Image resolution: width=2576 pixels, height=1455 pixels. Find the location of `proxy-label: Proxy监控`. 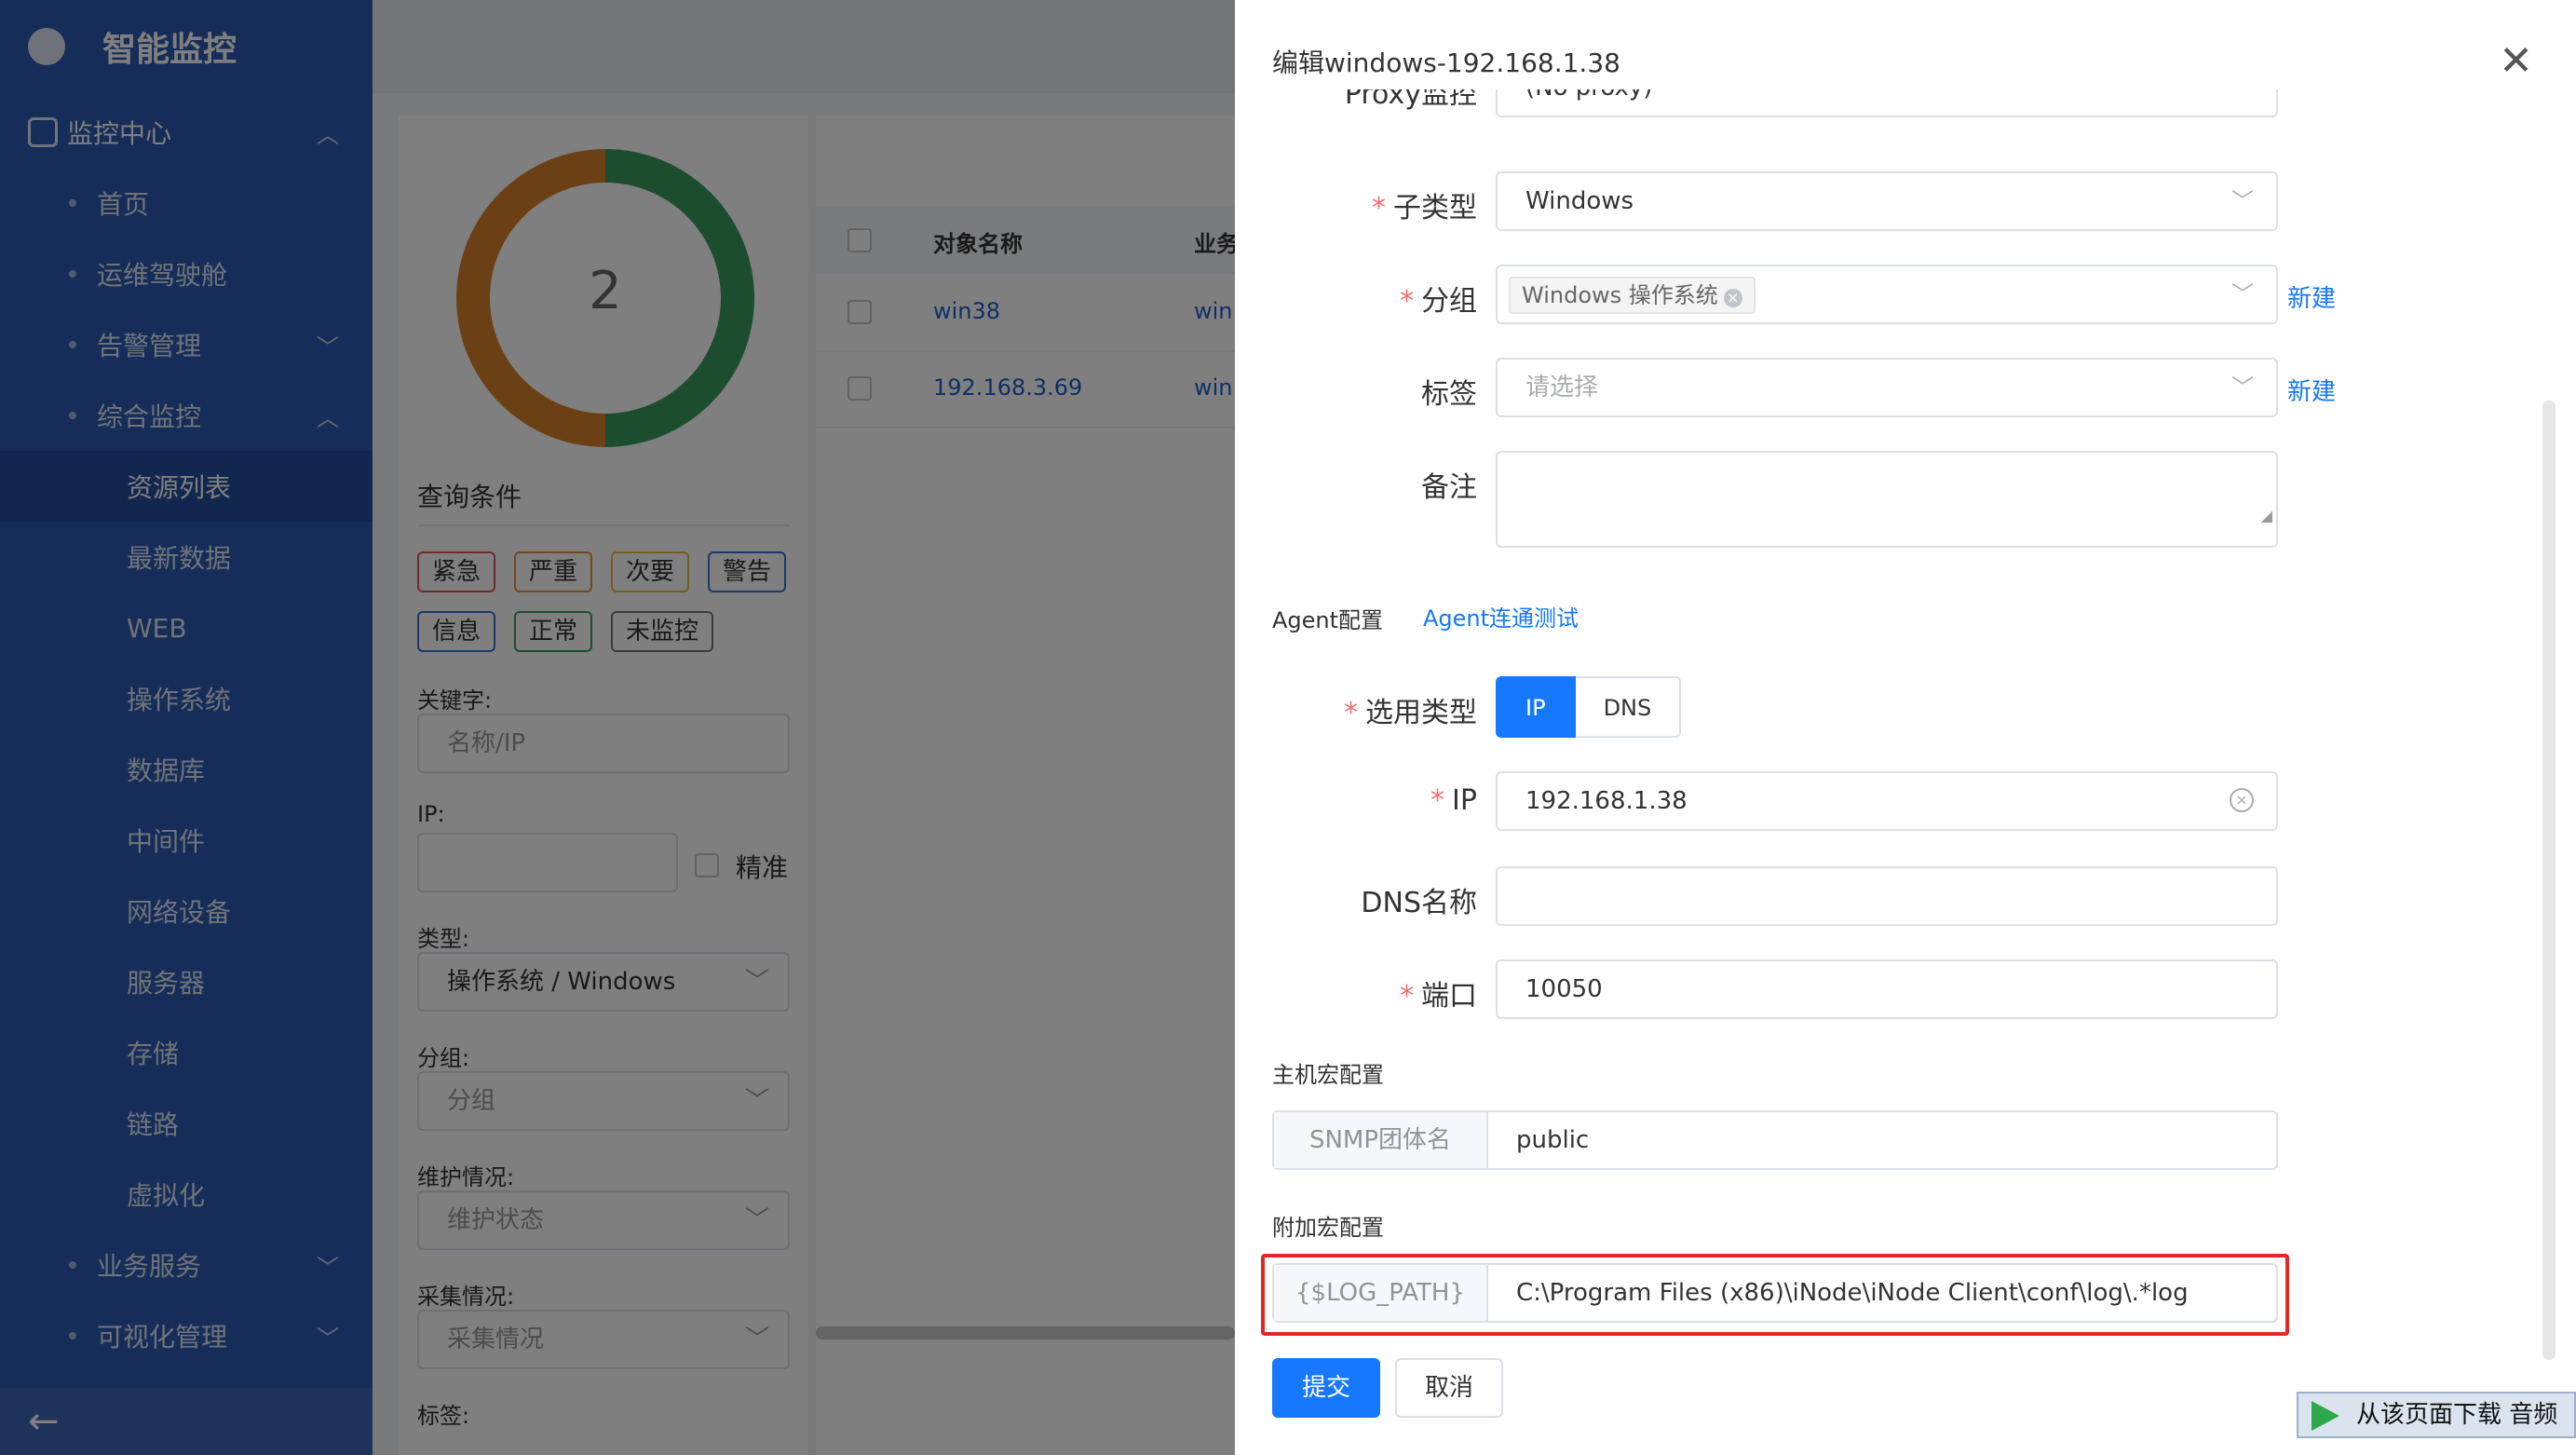

proxy-label: Proxy监控 is located at coordinates (1410, 100).